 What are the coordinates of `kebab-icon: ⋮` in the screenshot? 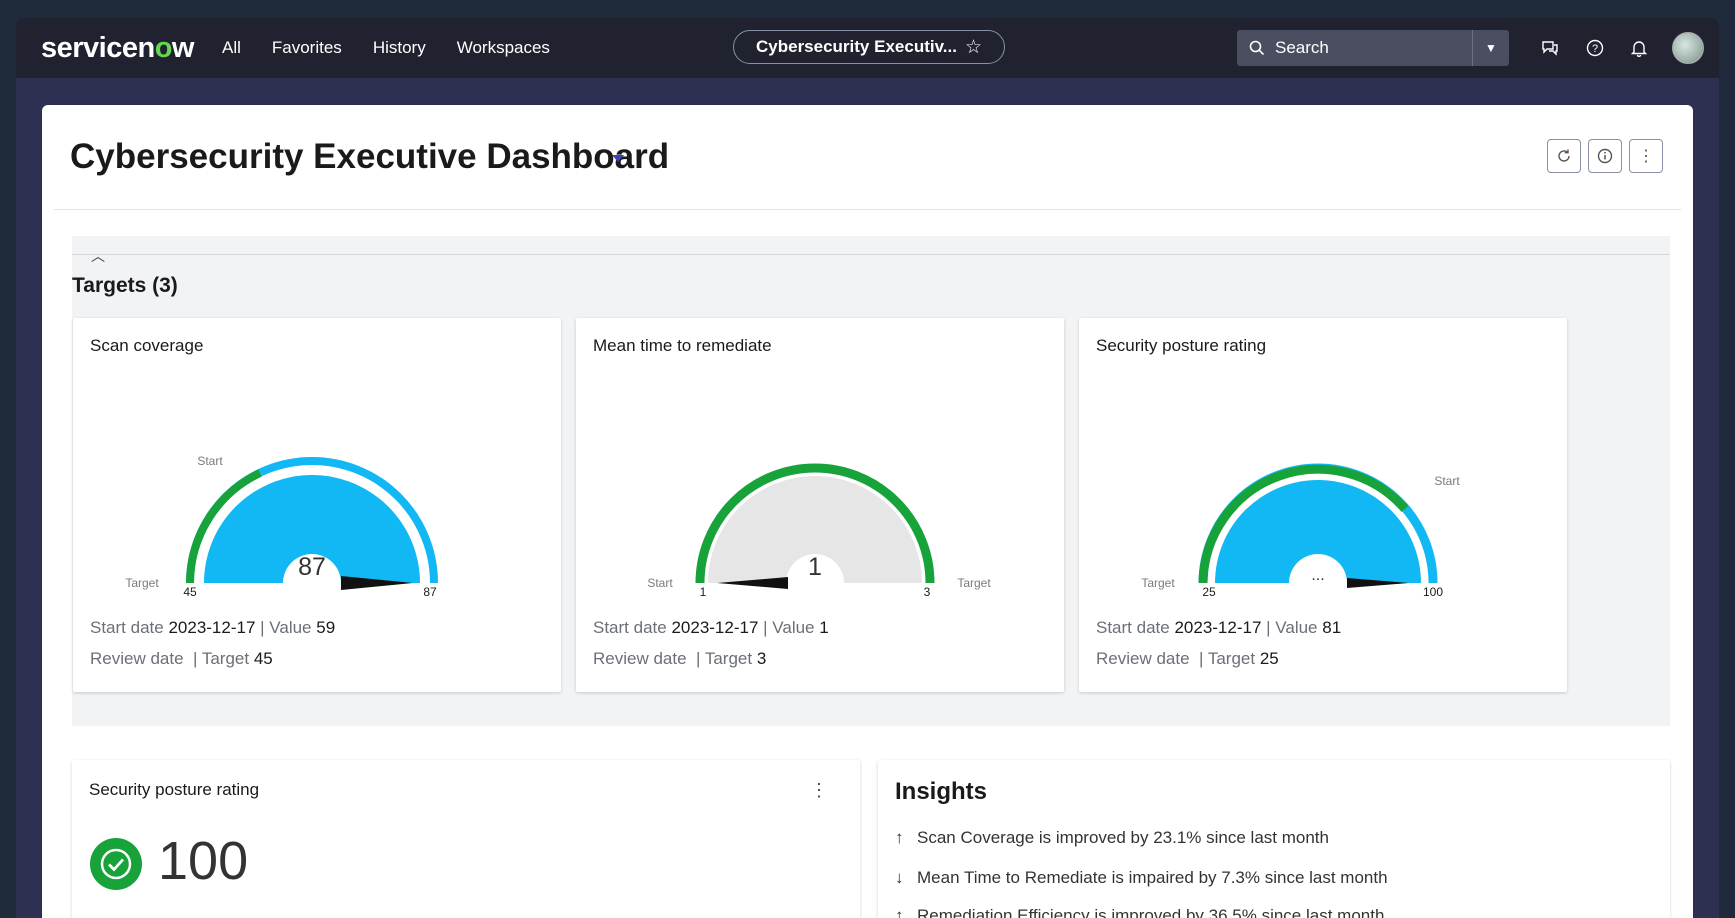 It's located at (1646, 156).